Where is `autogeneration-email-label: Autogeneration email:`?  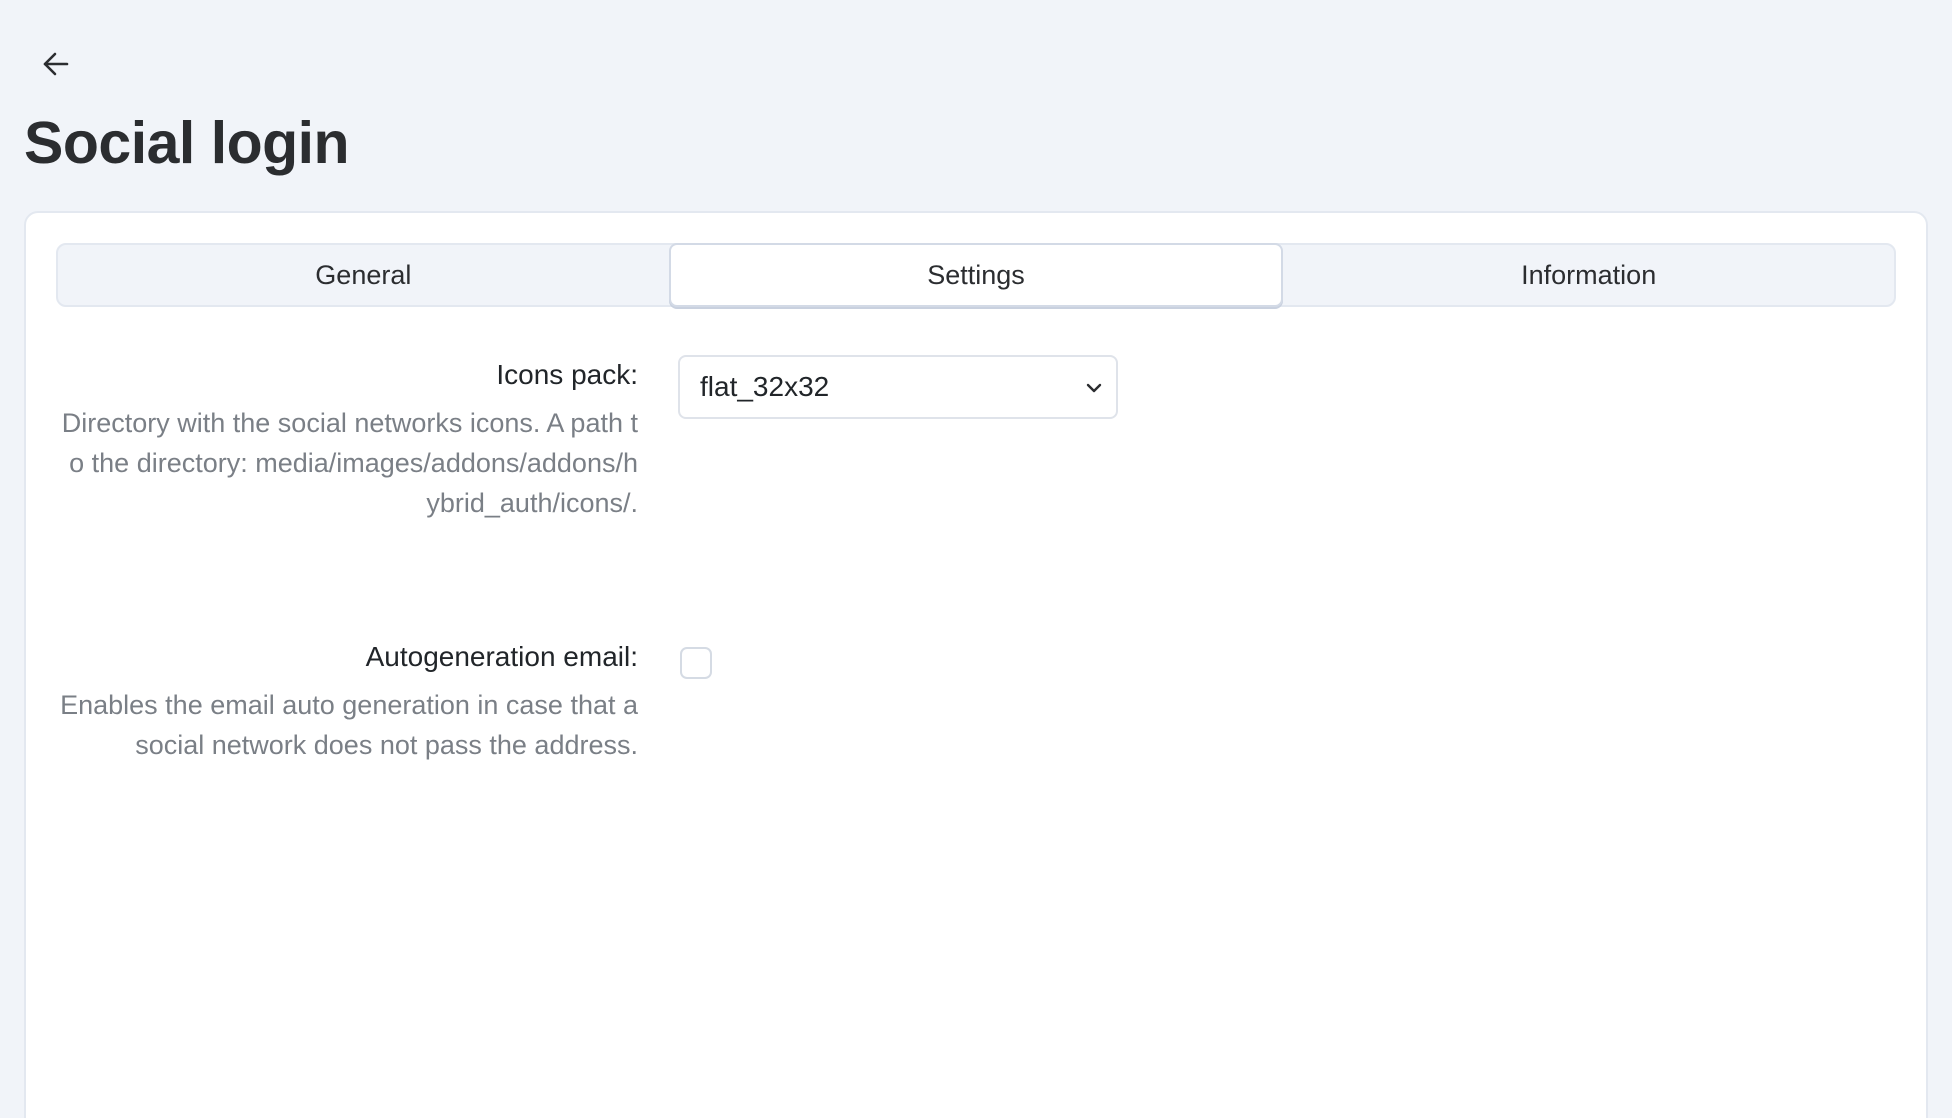 autogeneration-email-label: Autogeneration email: is located at coordinates (501, 656).